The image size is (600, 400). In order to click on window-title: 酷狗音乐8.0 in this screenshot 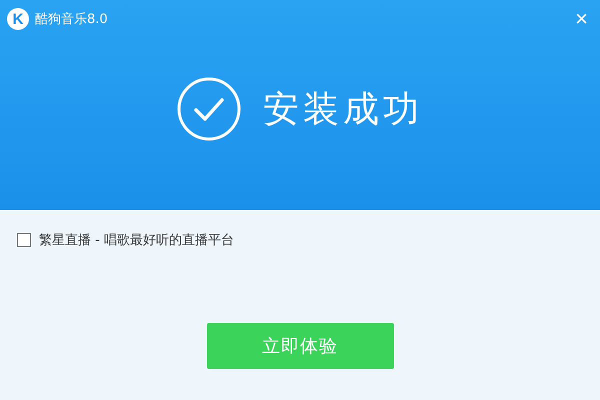, I will do `click(71, 19)`.